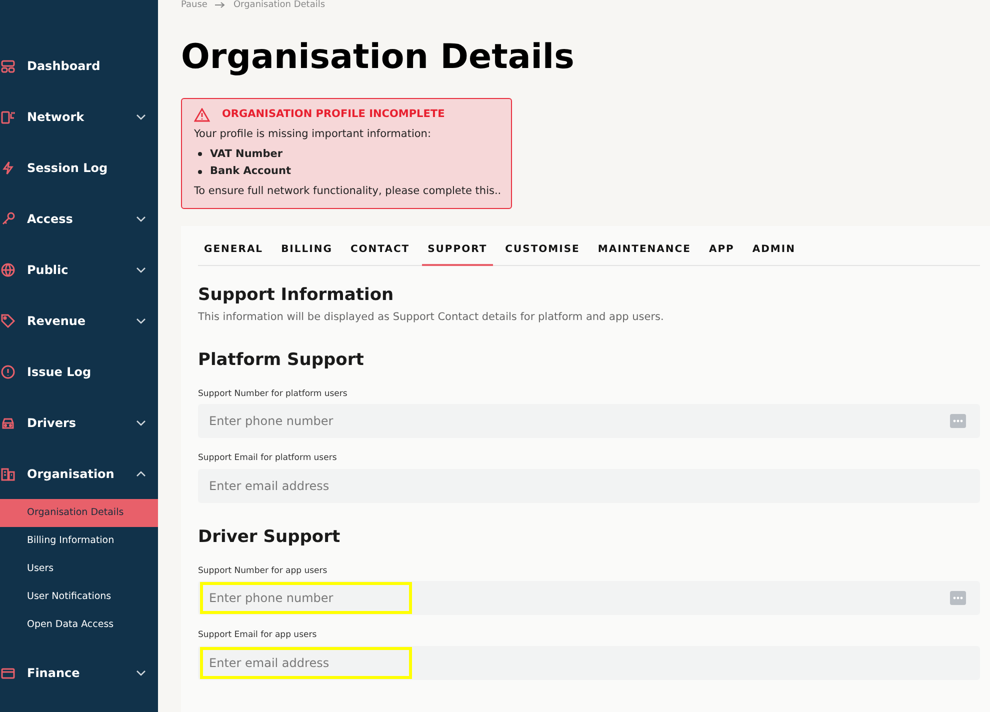 Image resolution: width=990 pixels, height=712 pixels. Describe the element at coordinates (8, 270) in the screenshot. I see `globe-icon` at that location.